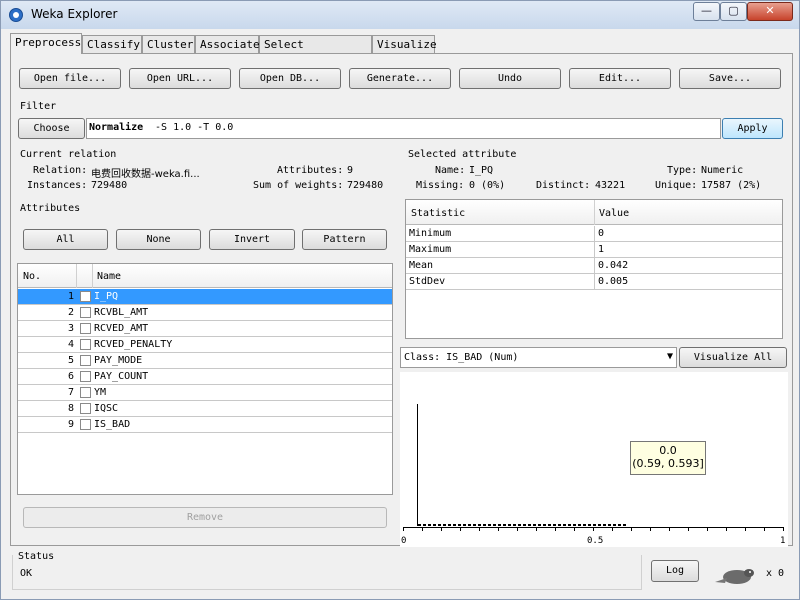 The height and width of the screenshot is (600, 800). Describe the element at coordinates (70, 392) in the screenshot. I see `row-number: 7` at that location.